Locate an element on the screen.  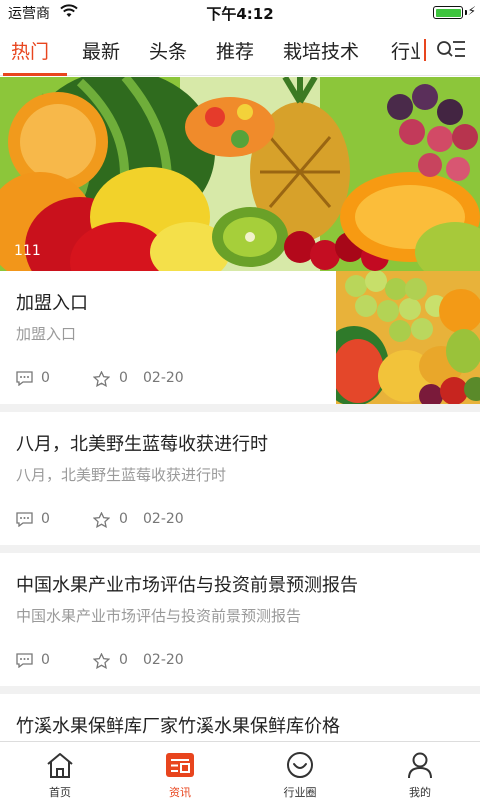
status-time: 下午4:12 is located at coordinates (240, 14).